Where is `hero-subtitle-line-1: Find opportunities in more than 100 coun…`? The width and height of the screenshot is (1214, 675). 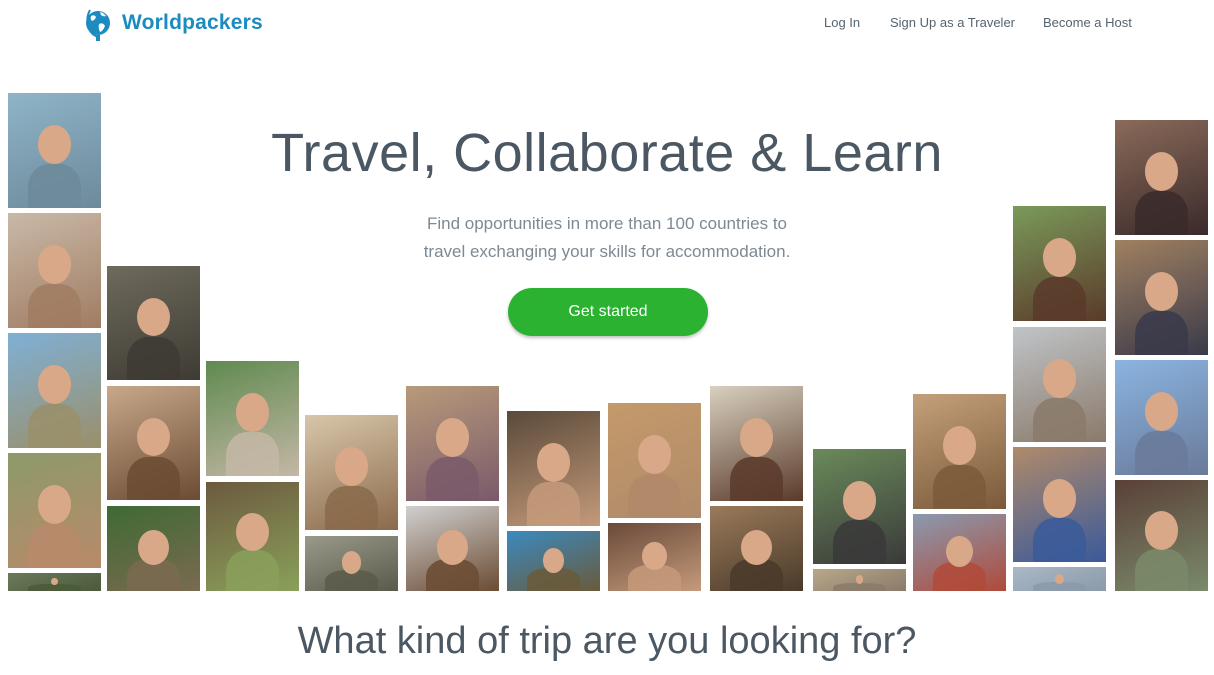 hero-subtitle-line-1: Find opportunities in more than 100 coun… is located at coordinates (607, 223).